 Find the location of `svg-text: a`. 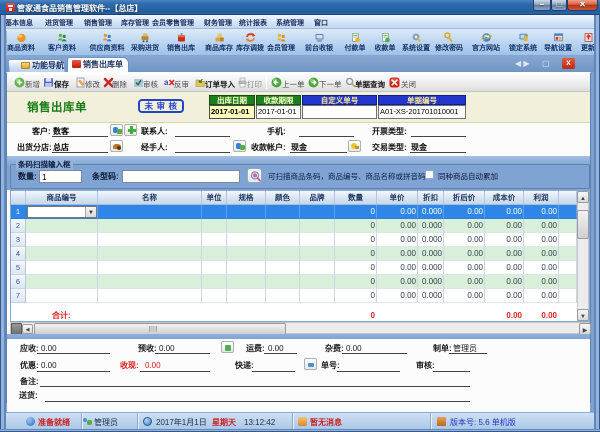

svg-text: a is located at coordinates (166, 82).